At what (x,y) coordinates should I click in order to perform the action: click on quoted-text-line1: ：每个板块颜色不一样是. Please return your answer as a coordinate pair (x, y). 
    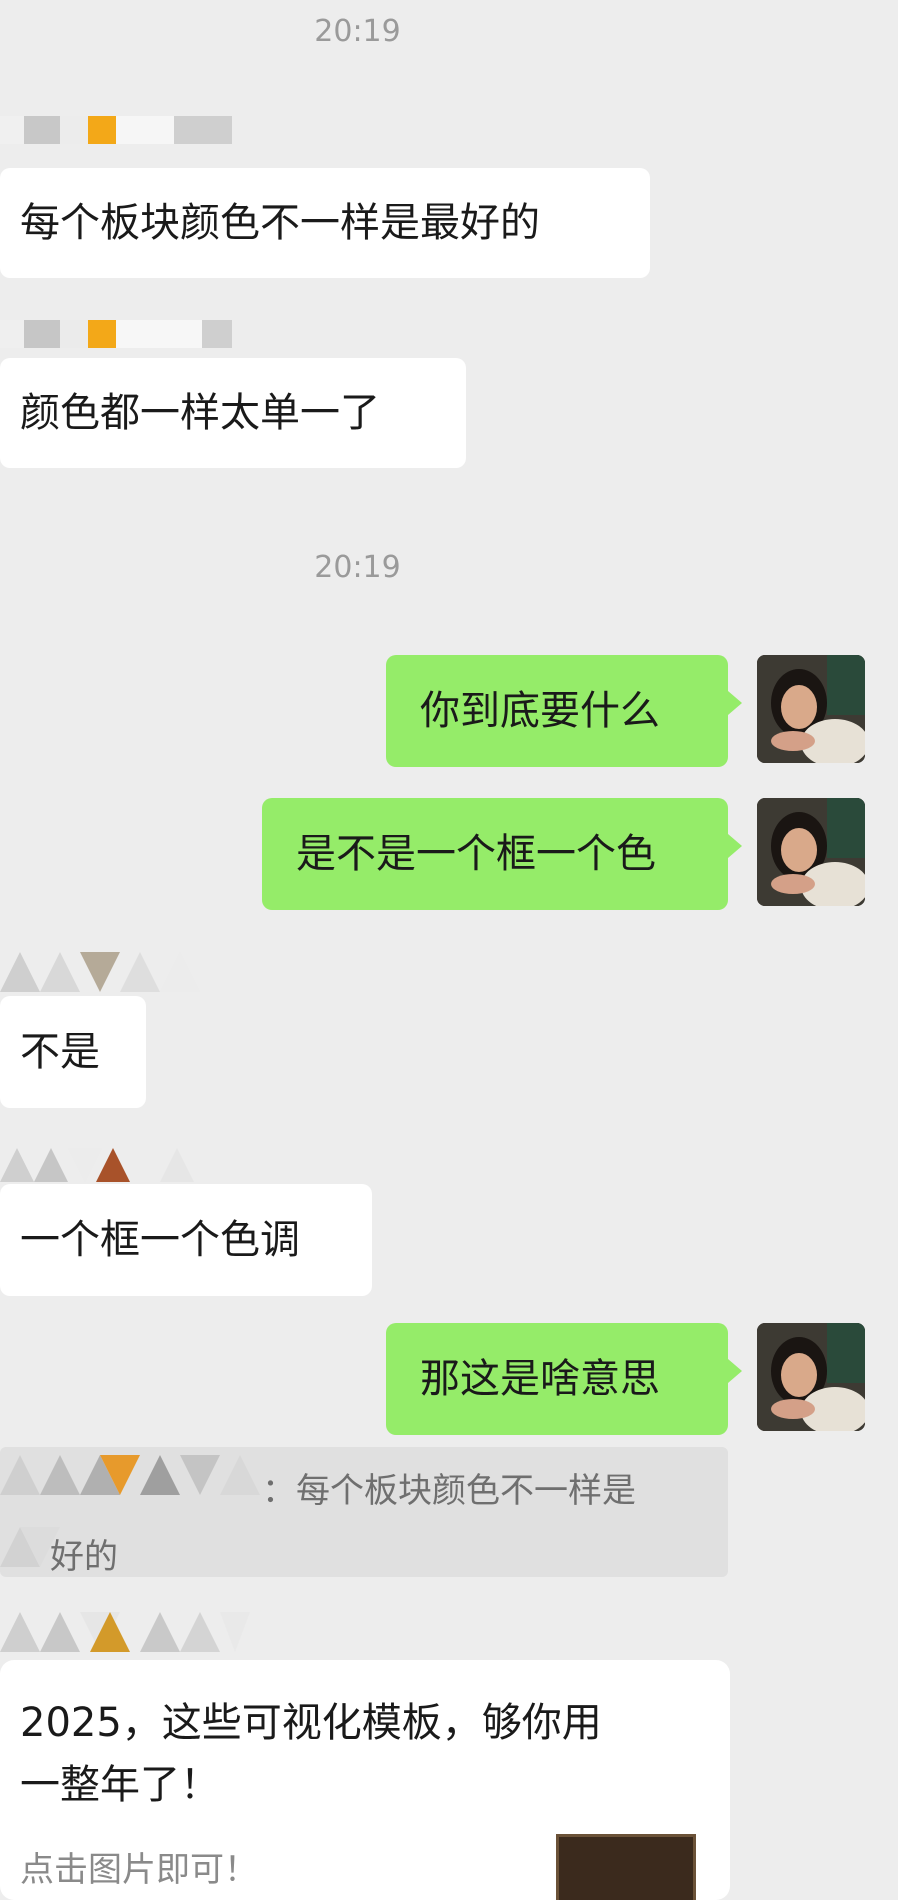
    Looking at the image, I should click on (449, 1491).